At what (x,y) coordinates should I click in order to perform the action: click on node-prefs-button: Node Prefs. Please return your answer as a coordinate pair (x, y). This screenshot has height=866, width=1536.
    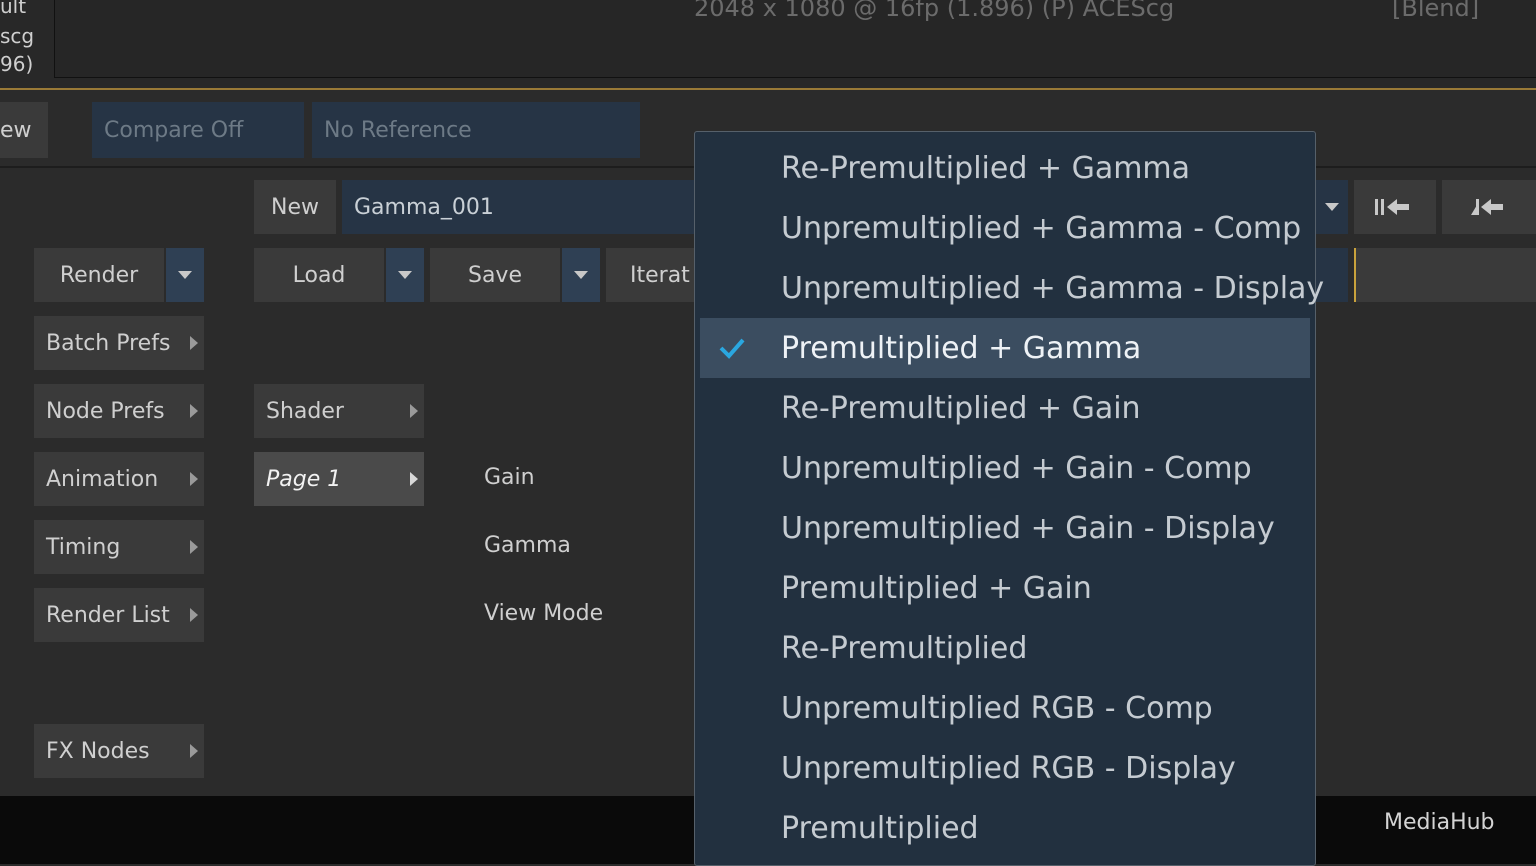
    Looking at the image, I should click on (119, 411).